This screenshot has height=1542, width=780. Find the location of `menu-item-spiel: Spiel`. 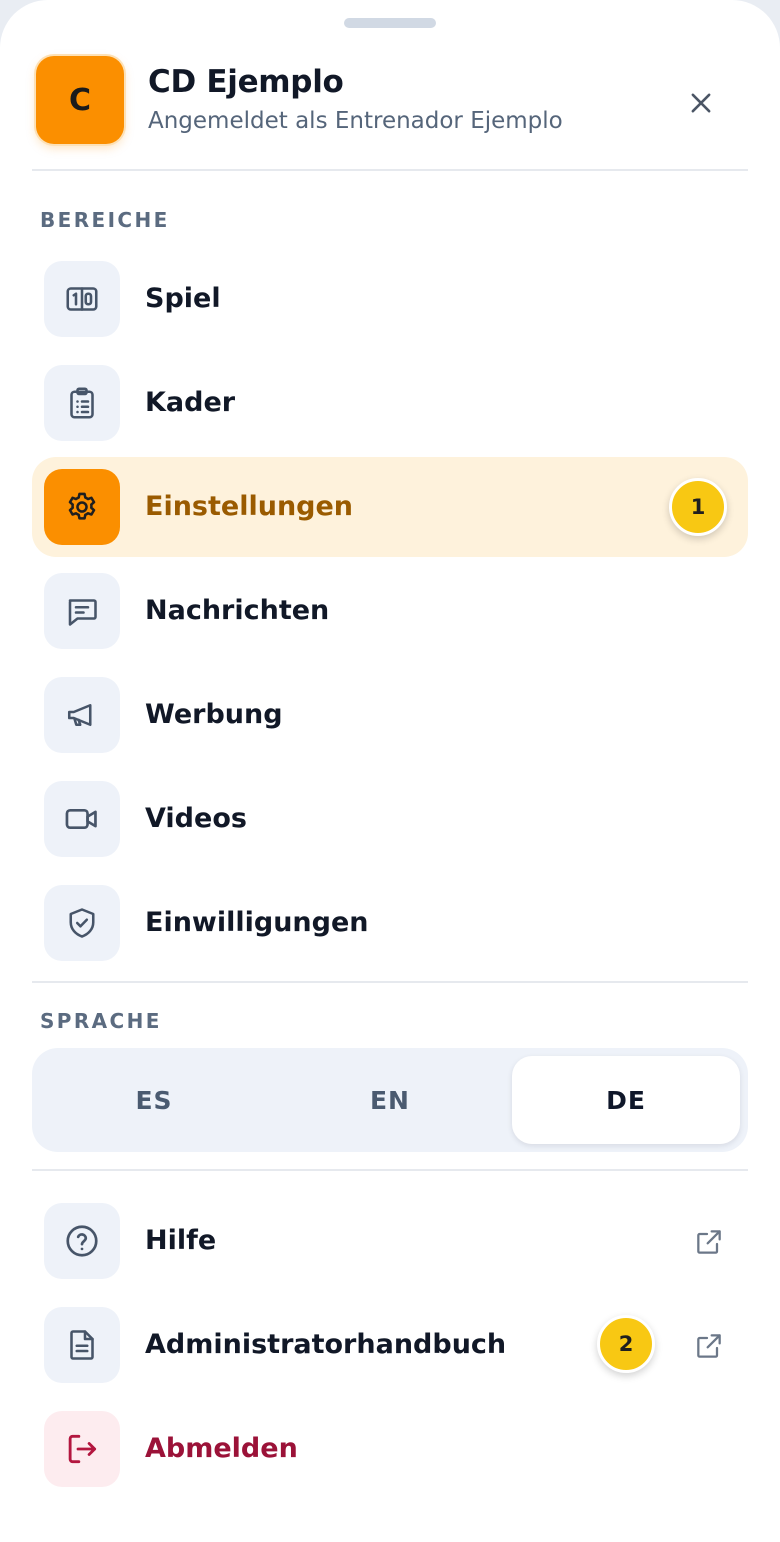

menu-item-spiel: Spiel is located at coordinates (390, 299).